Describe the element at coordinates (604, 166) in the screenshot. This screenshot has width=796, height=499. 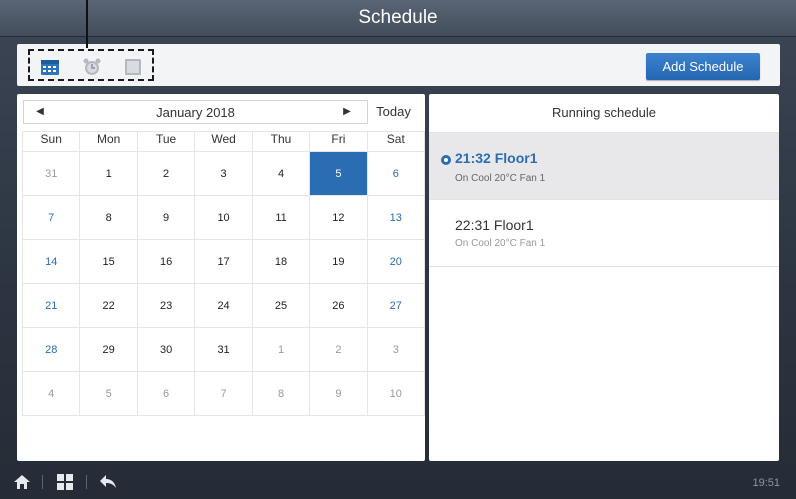
I see `schedule-item-running: 21:32 Floor1 On Cool 20°C Fan 1` at that location.